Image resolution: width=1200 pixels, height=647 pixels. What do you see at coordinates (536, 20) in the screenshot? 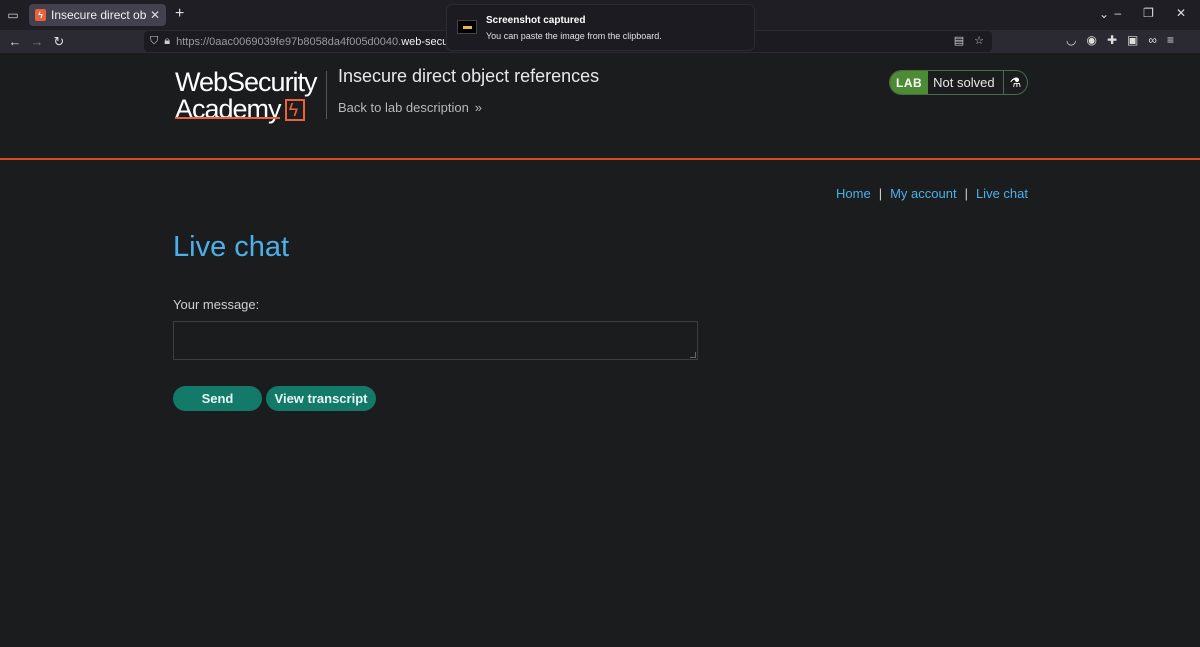
I see `notification-title: Screenshot captured` at bounding box center [536, 20].